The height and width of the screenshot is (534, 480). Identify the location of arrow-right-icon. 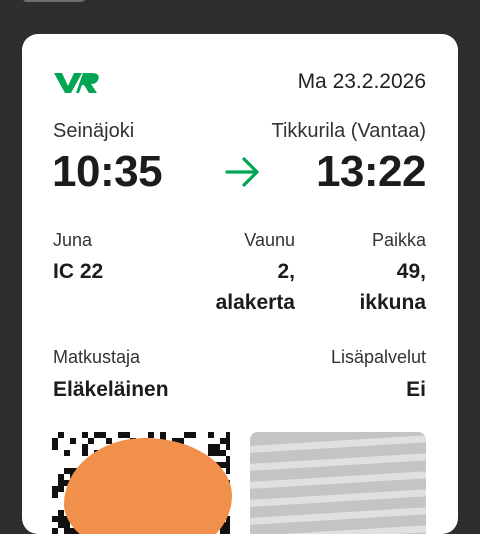
(242, 172).